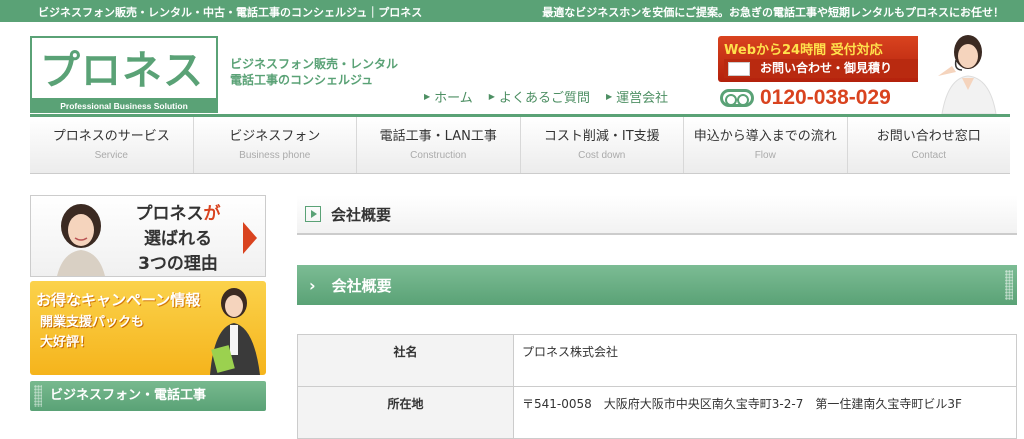 This screenshot has height=439, width=1024. Describe the element at coordinates (602, 145) in the screenshot. I see `nav-cost-down: コスト削減・IT支援 Cost down` at that location.